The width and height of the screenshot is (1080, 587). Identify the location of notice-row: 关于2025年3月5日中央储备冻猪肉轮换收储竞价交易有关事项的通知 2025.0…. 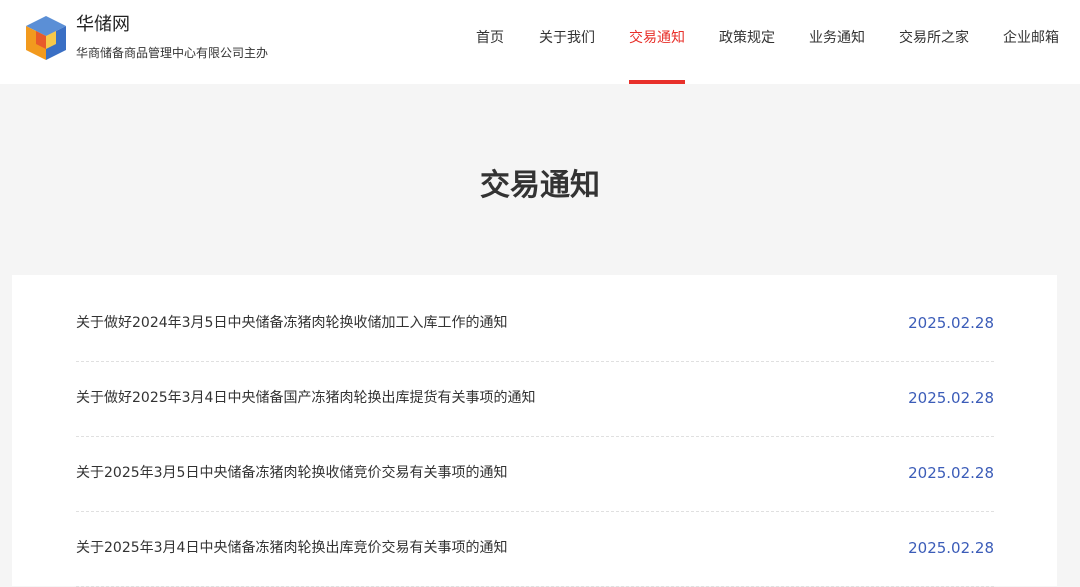
(535, 474).